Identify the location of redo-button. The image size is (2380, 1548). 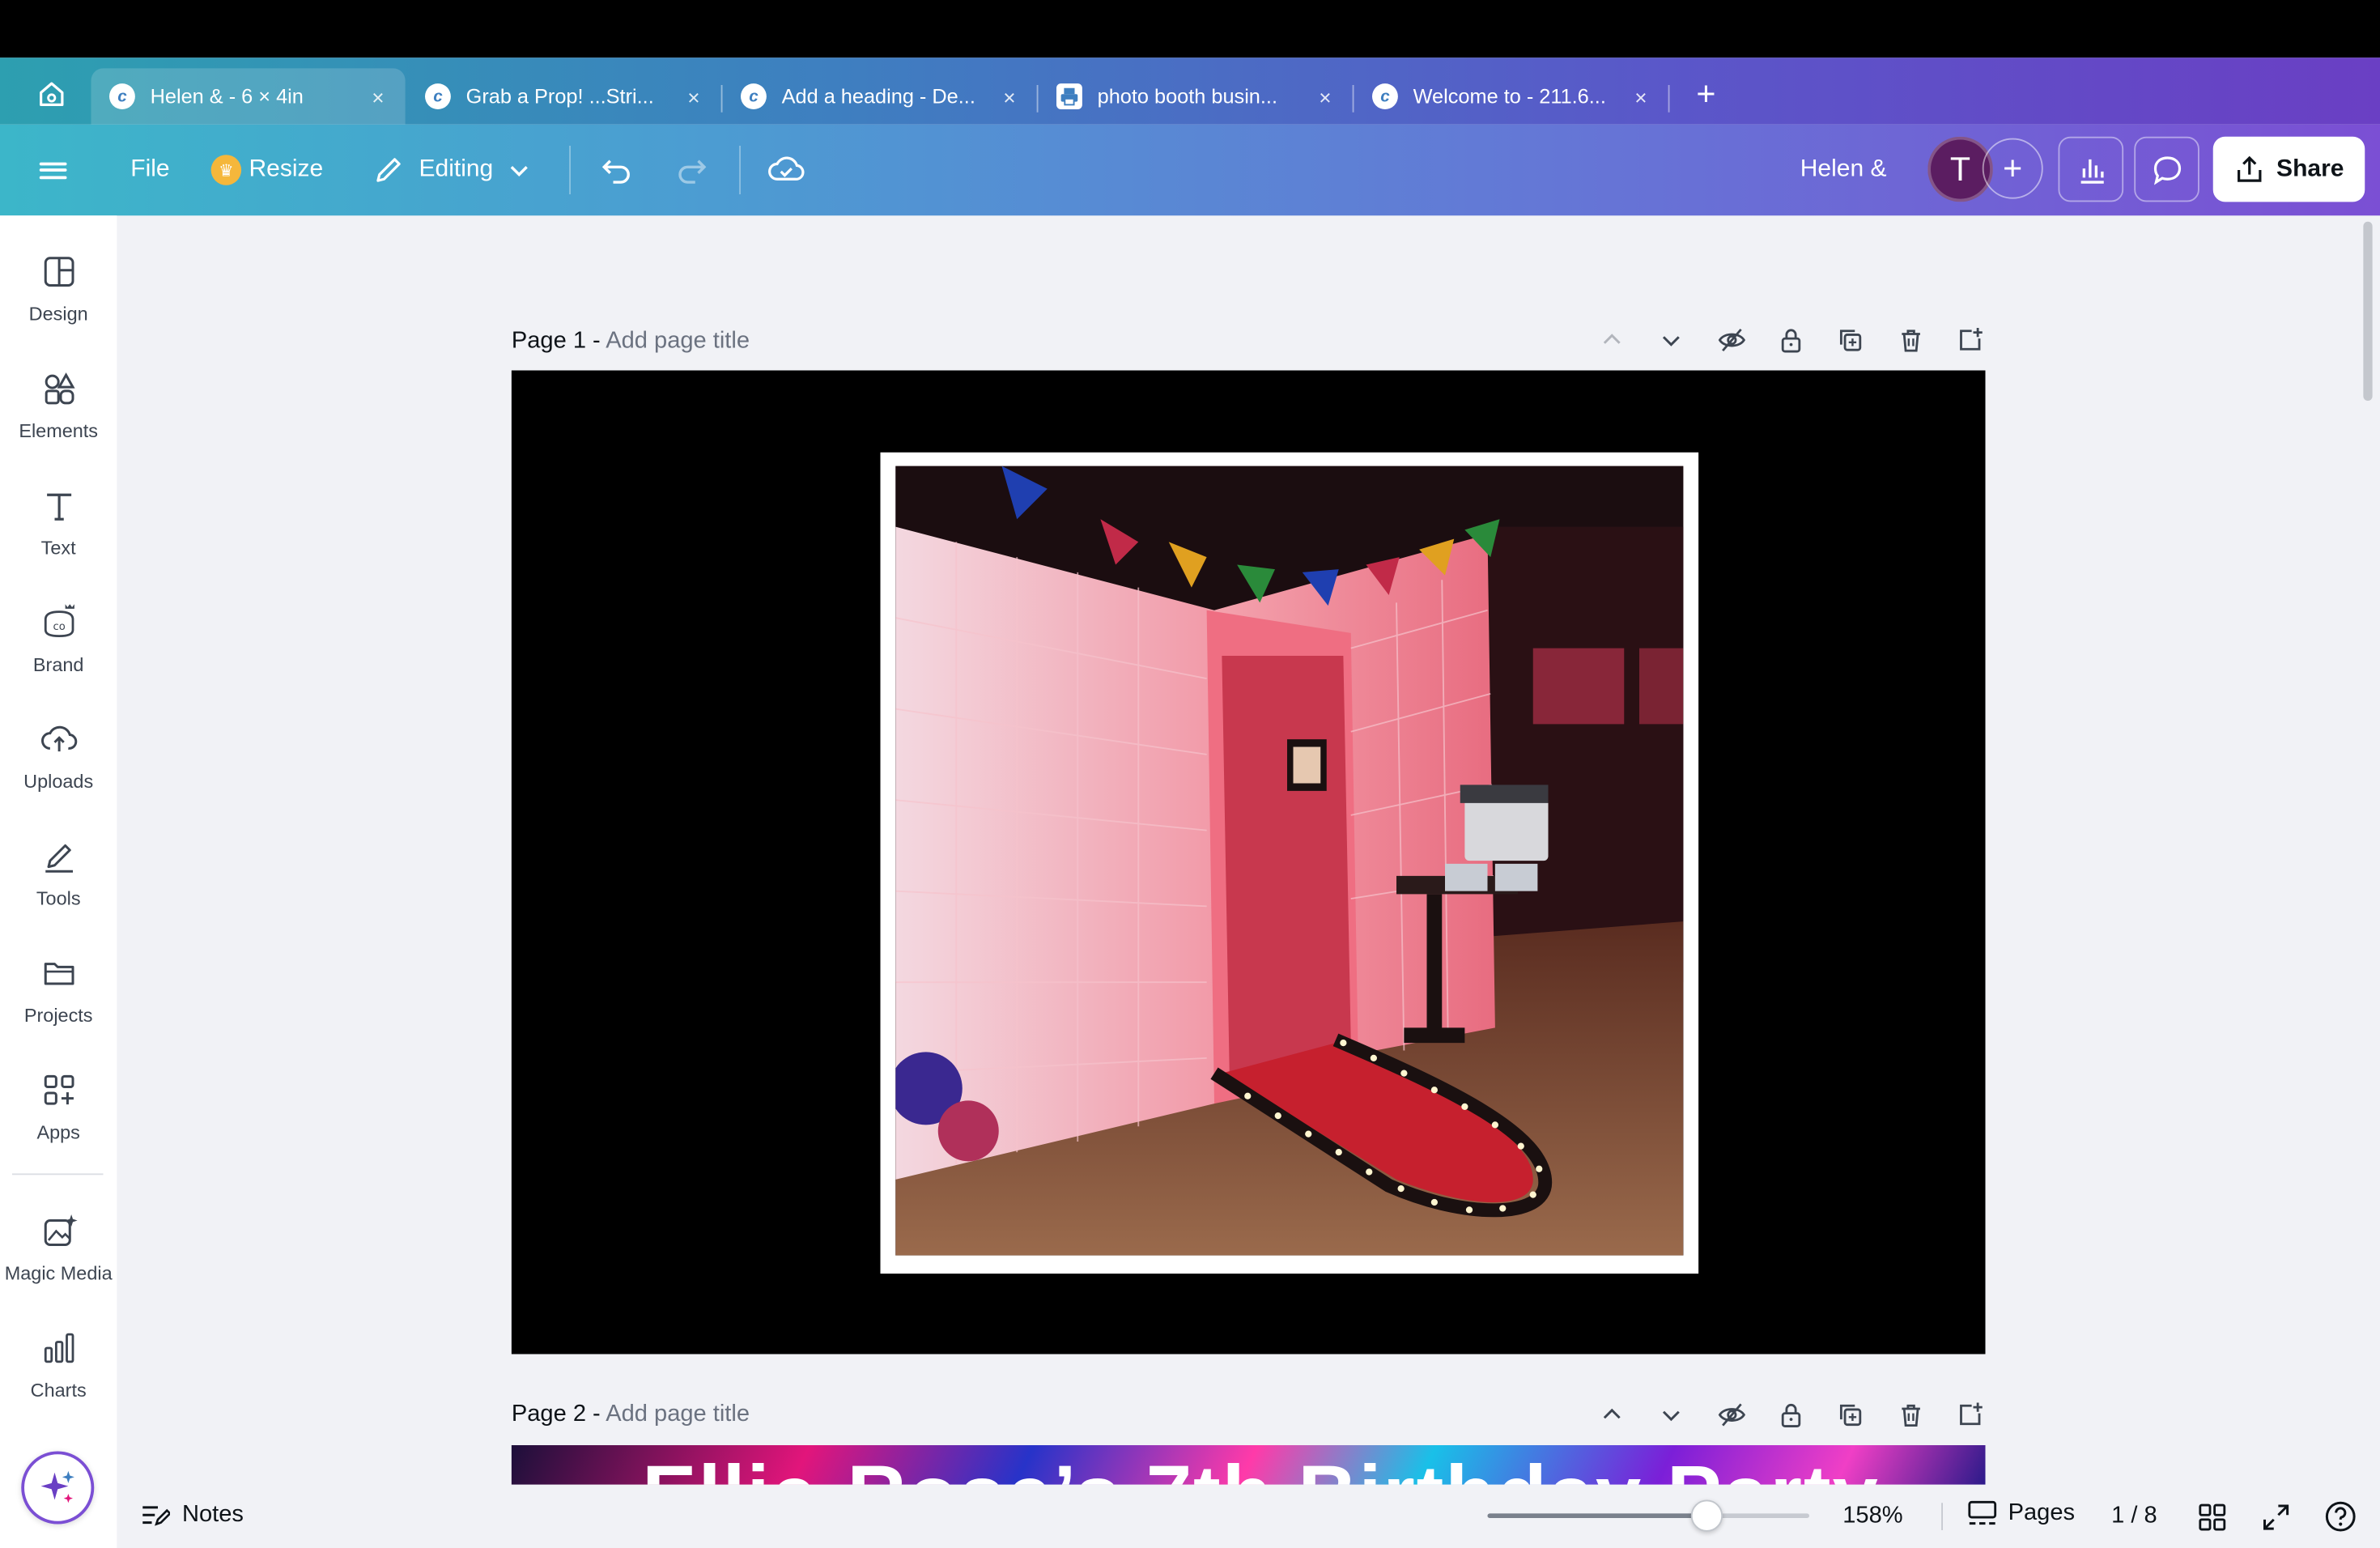
(691, 170).